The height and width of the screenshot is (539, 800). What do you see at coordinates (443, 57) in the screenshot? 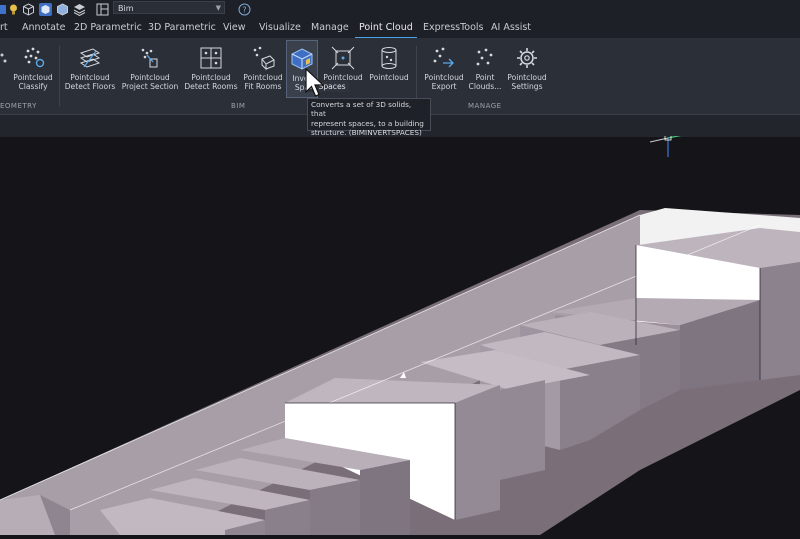
I see `export-icon` at bounding box center [443, 57].